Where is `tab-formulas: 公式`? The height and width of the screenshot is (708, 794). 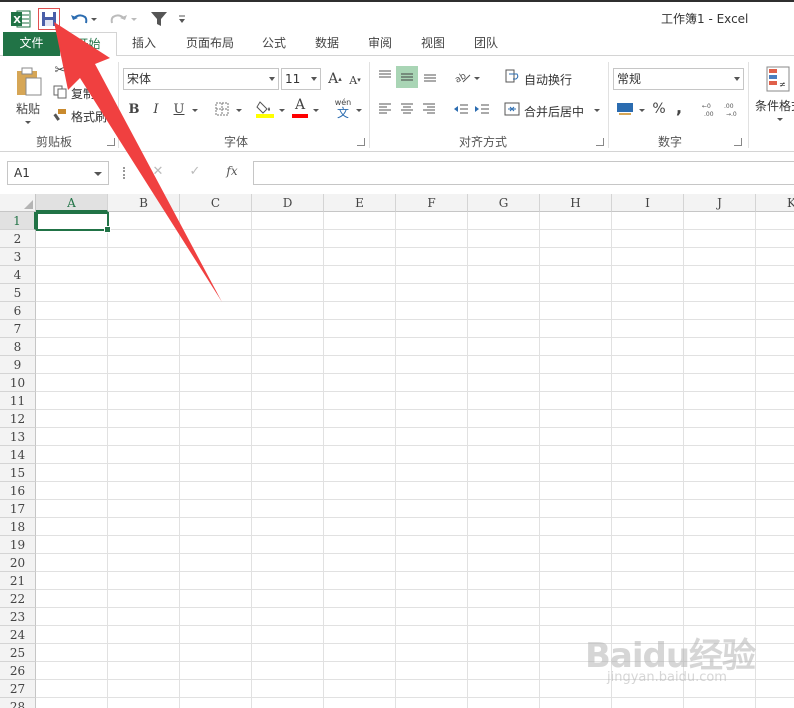
tab-formulas: 公式 is located at coordinates (274, 44).